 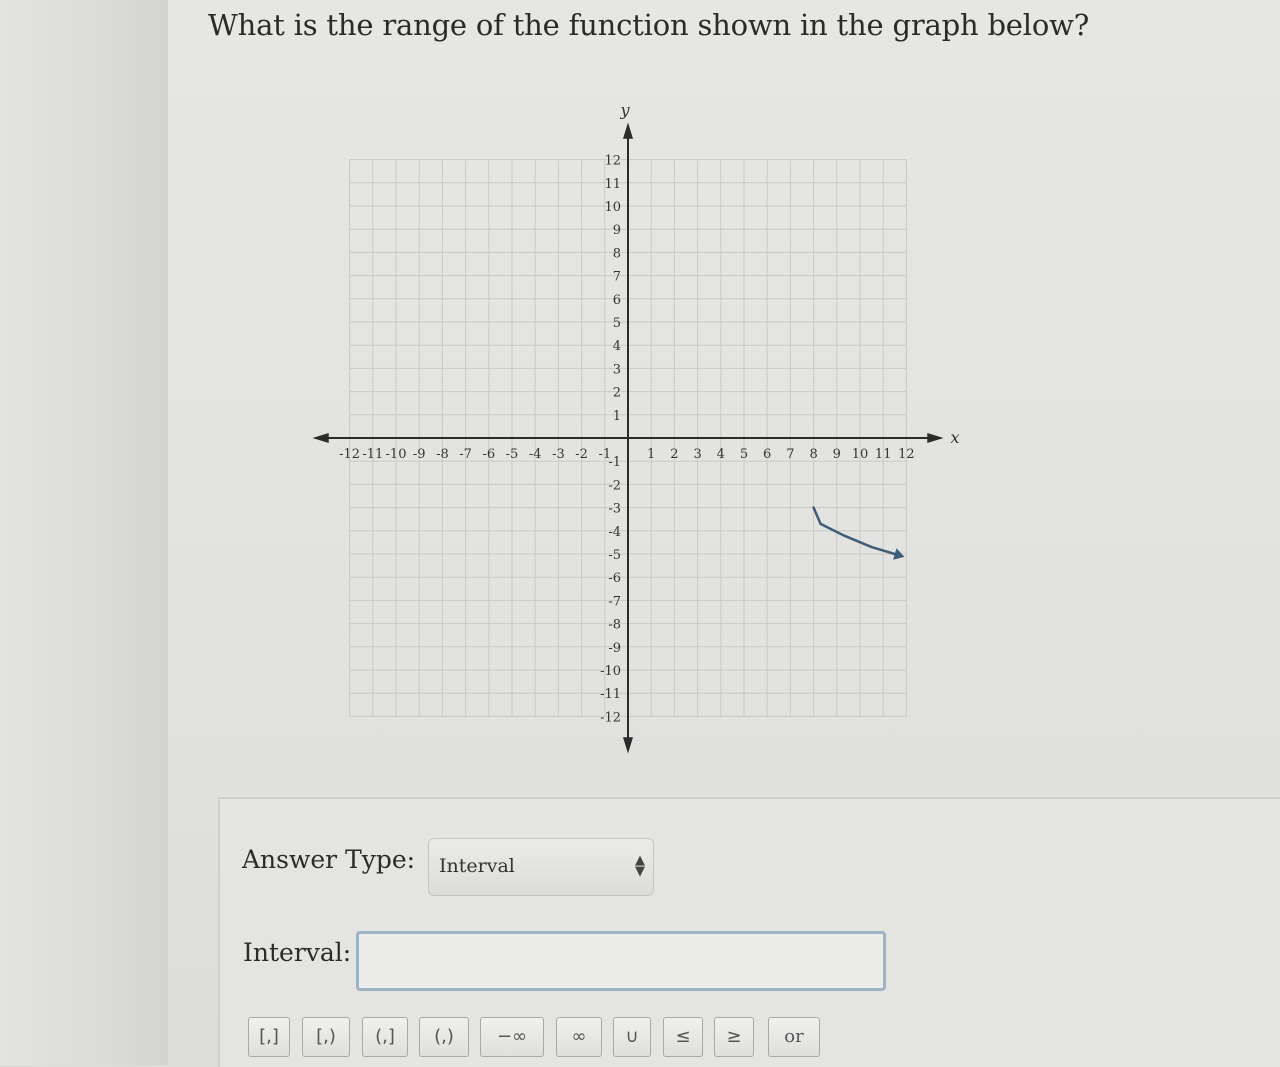 I want to click on x-tick-label: -4, so click(x=535, y=454).